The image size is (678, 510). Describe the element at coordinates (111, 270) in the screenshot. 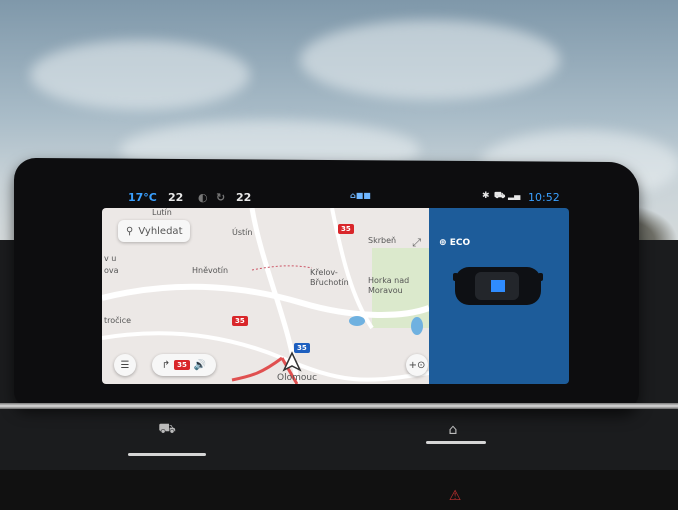

I see `place-label: ova` at that location.